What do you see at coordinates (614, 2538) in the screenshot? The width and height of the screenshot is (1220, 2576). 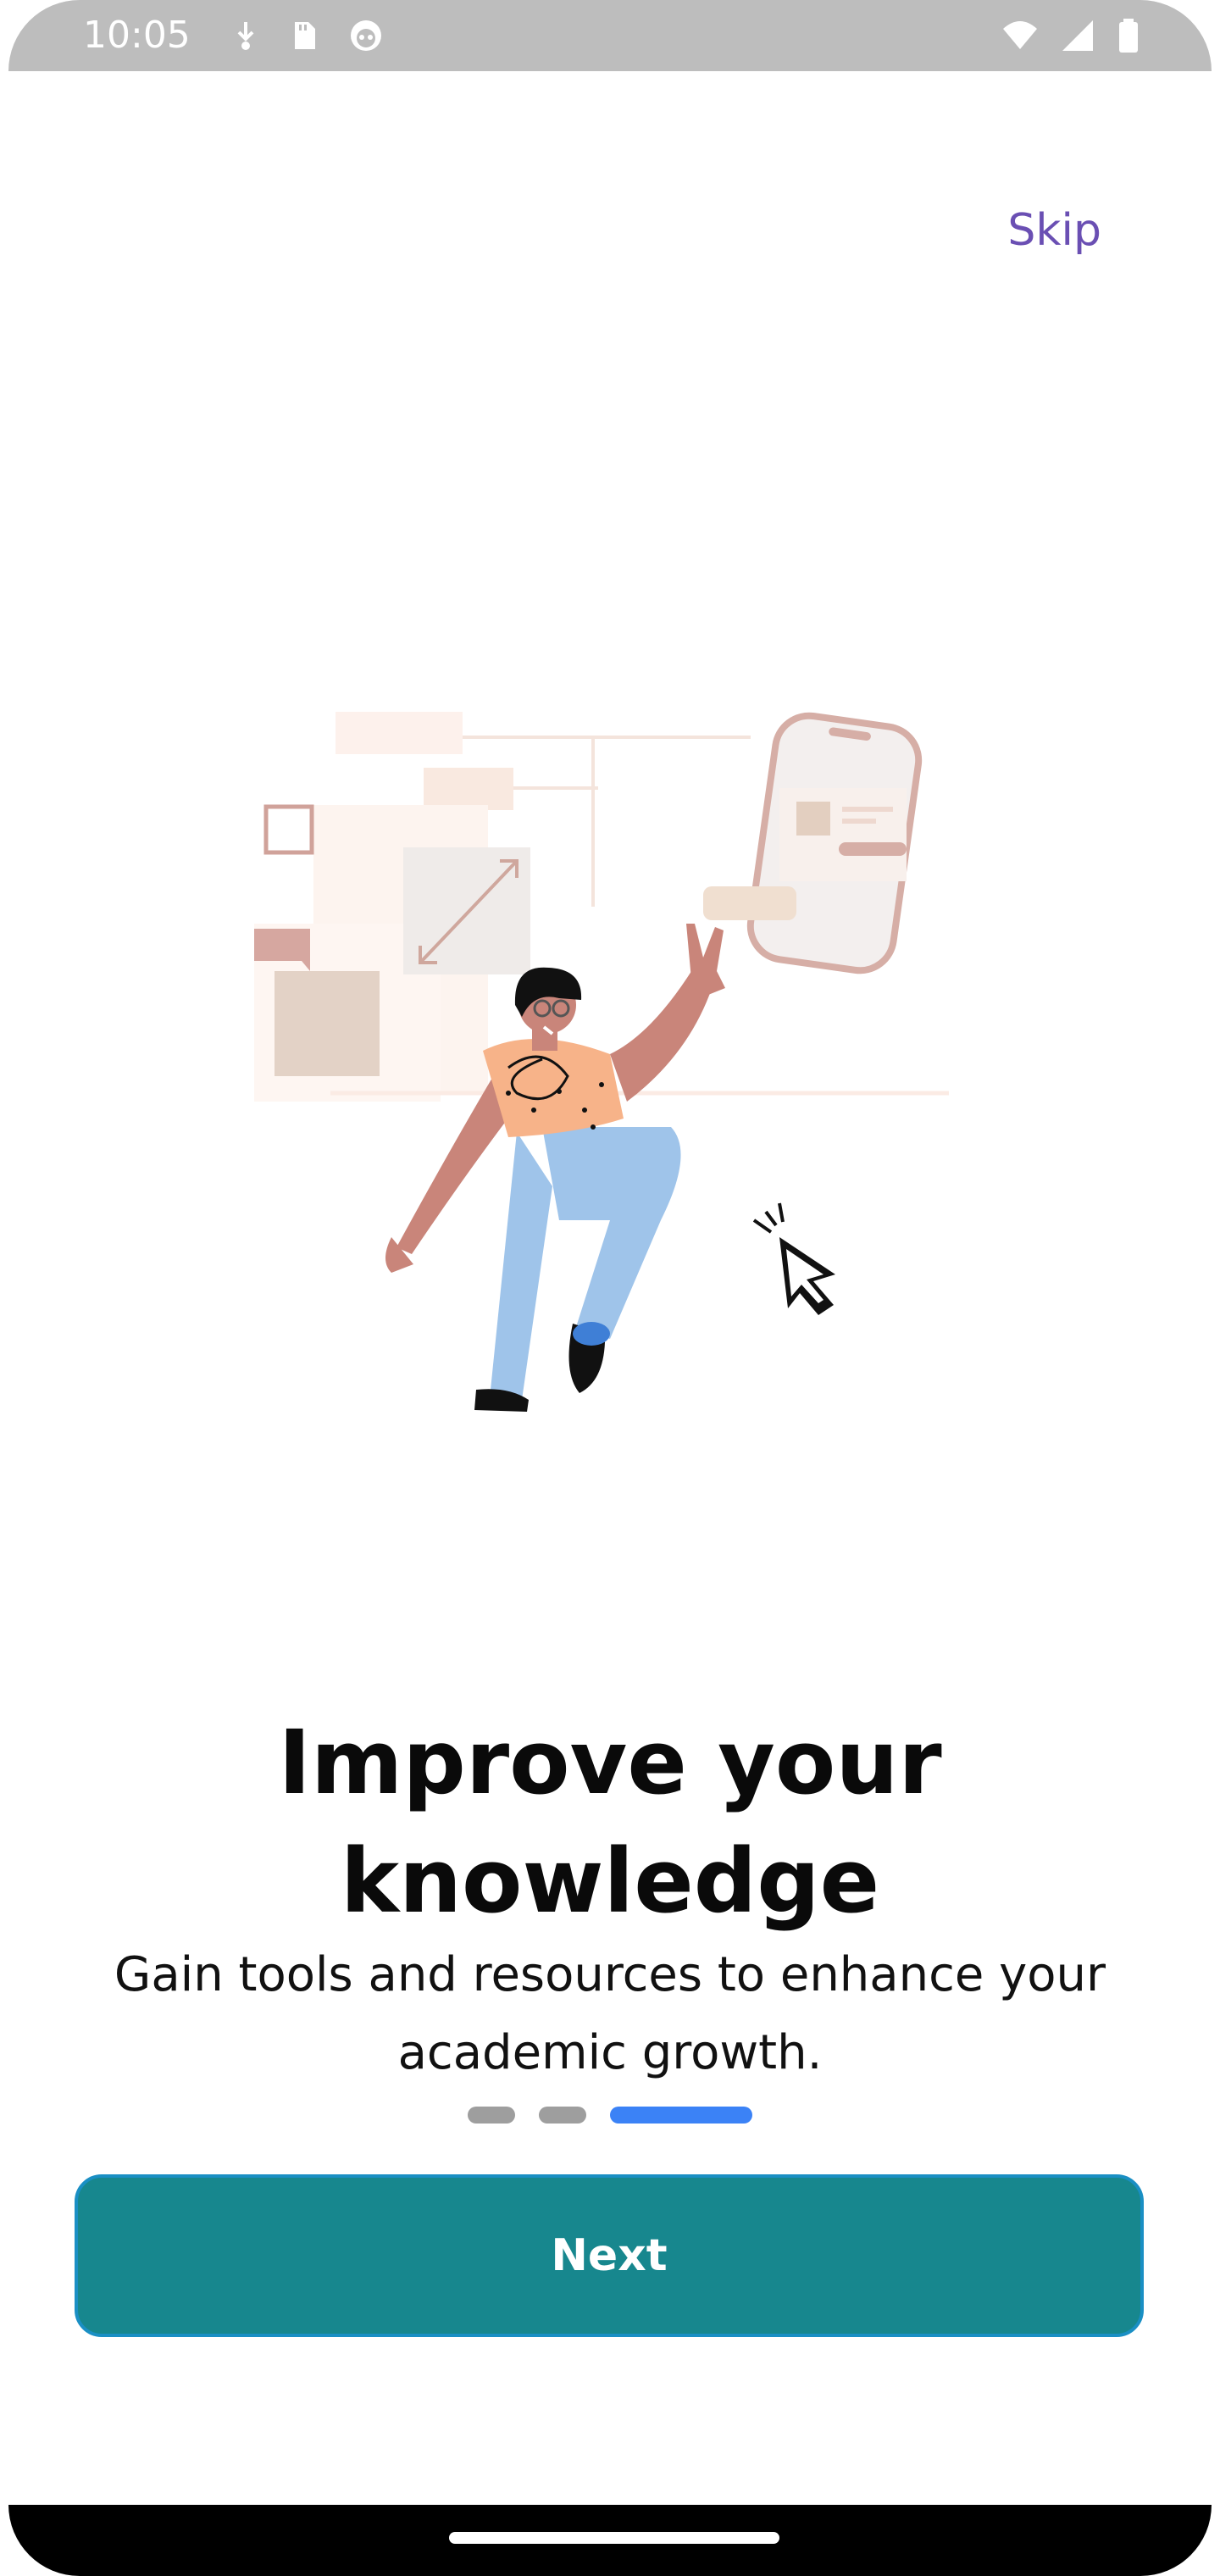 I see `home-handle` at bounding box center [614, 2538].